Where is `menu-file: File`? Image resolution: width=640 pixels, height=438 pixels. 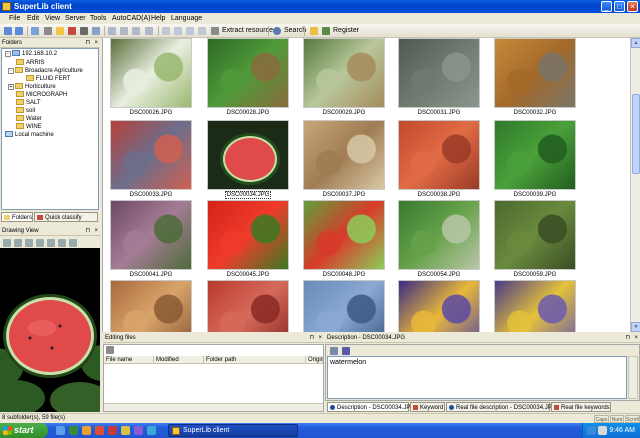
menu-file: File is located at coordinates (14, 18).